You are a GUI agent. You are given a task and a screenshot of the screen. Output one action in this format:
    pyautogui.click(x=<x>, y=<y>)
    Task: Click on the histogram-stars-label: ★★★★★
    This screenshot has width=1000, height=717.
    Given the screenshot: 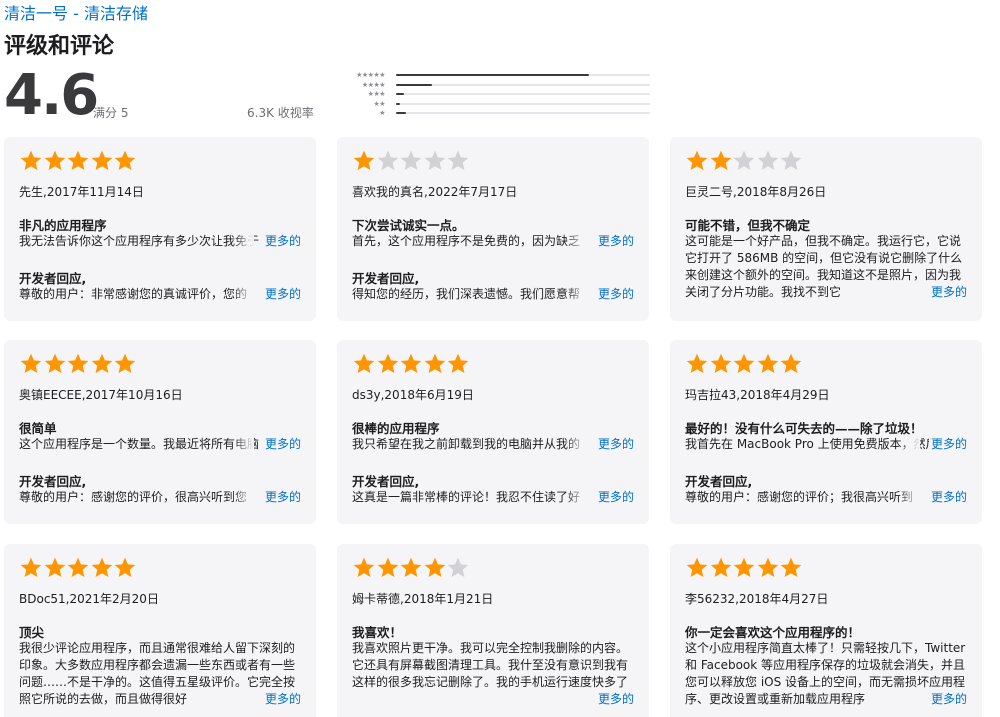 What is the action you would take?
    pyautogui.click(x=370, y=75)
    